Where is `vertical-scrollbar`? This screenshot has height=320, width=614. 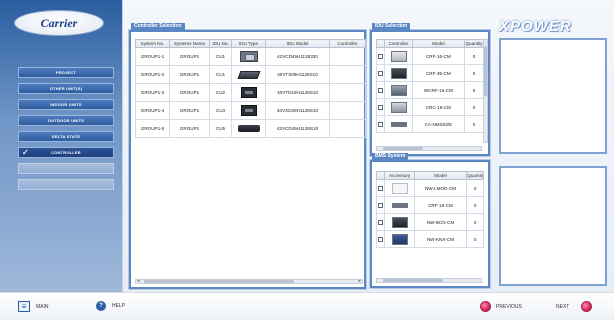
vertical-scrollbar is located at coordinates (485, 91).